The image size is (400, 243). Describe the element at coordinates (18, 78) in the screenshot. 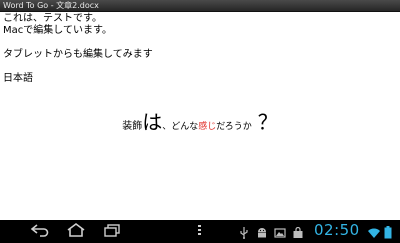

I see `doc-line-4: 日本語` at that location.